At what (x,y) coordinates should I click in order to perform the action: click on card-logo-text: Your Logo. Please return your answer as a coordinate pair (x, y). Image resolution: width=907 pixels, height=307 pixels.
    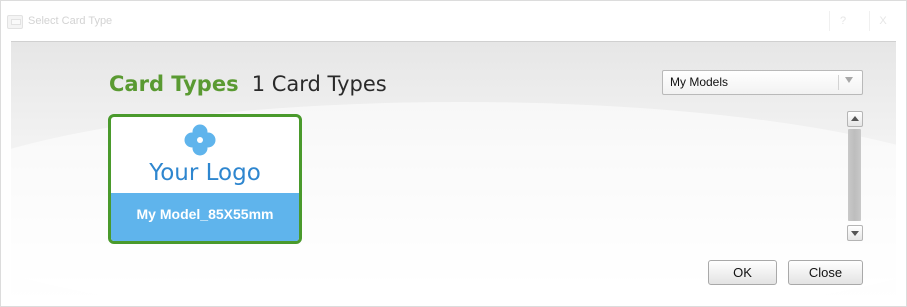
    Looking at the image, I should click on (205, 173).